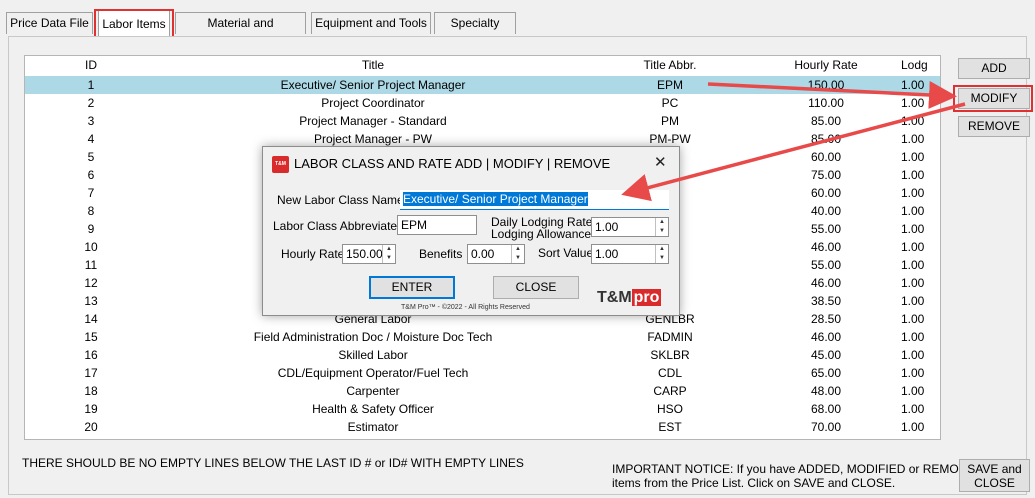  Describe the element at coordinates (826, 139) in the screenshot. I see `cell-rate: 85.00` at that location.